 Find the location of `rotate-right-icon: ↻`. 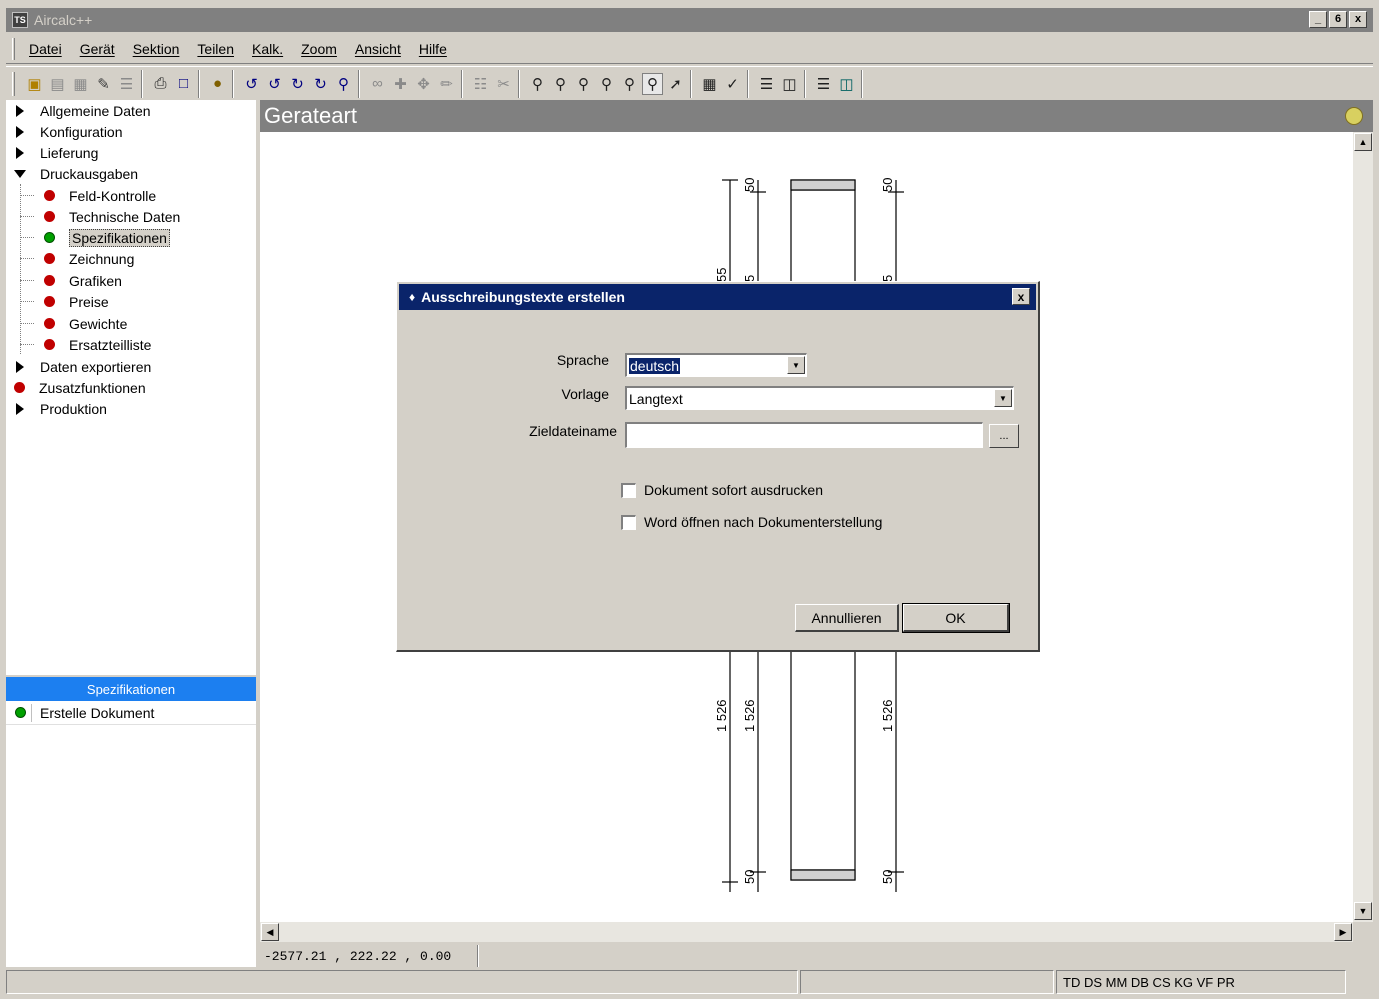

rotate-right-icon: ↻ is located at coordinates (320, 84).